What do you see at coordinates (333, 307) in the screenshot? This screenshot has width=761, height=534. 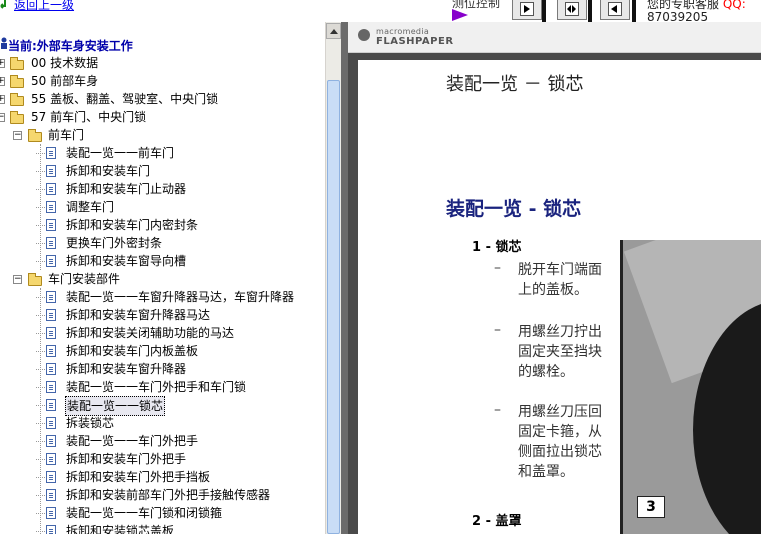 I see `scroll-thumb` at bounding box center [333, 307].